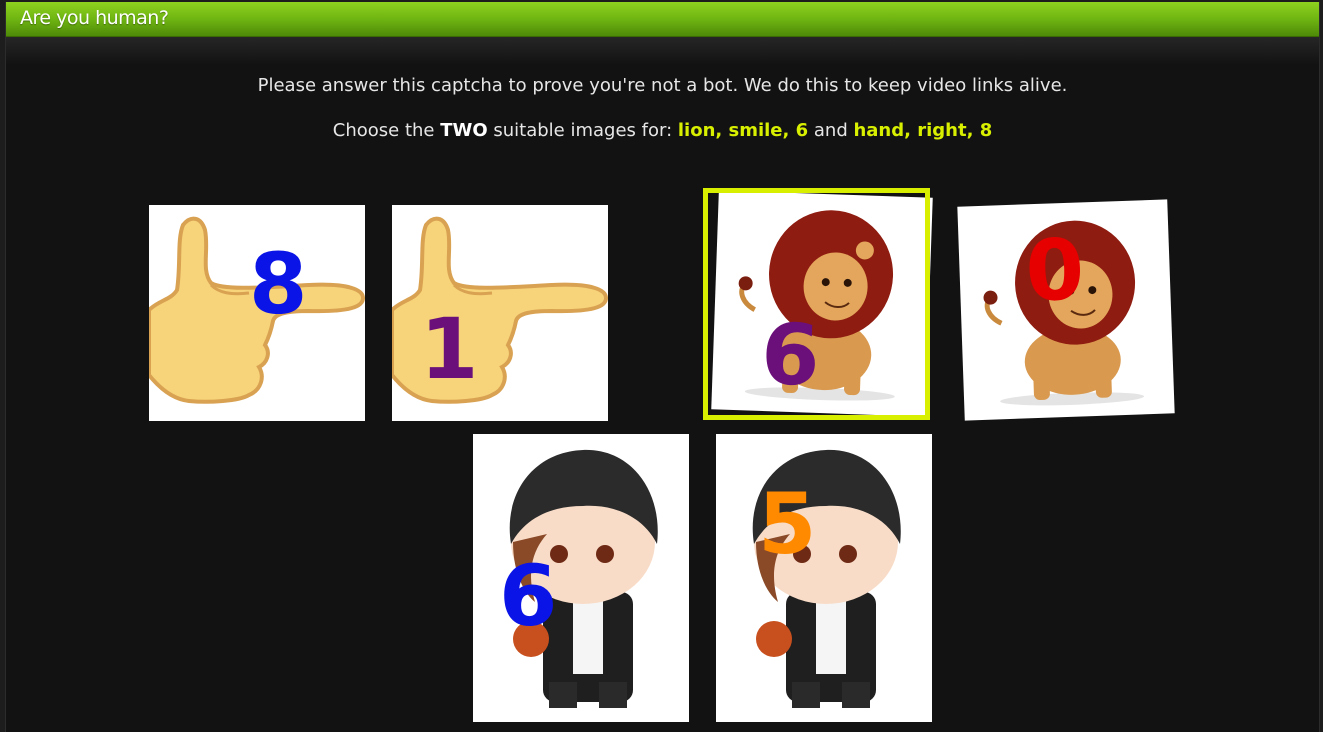 The height and width of the screenshot is (732, 1323). Describe the element at coordinates (662, 19) in the screenshot. I see `title-bar: Are you human?` at that location.